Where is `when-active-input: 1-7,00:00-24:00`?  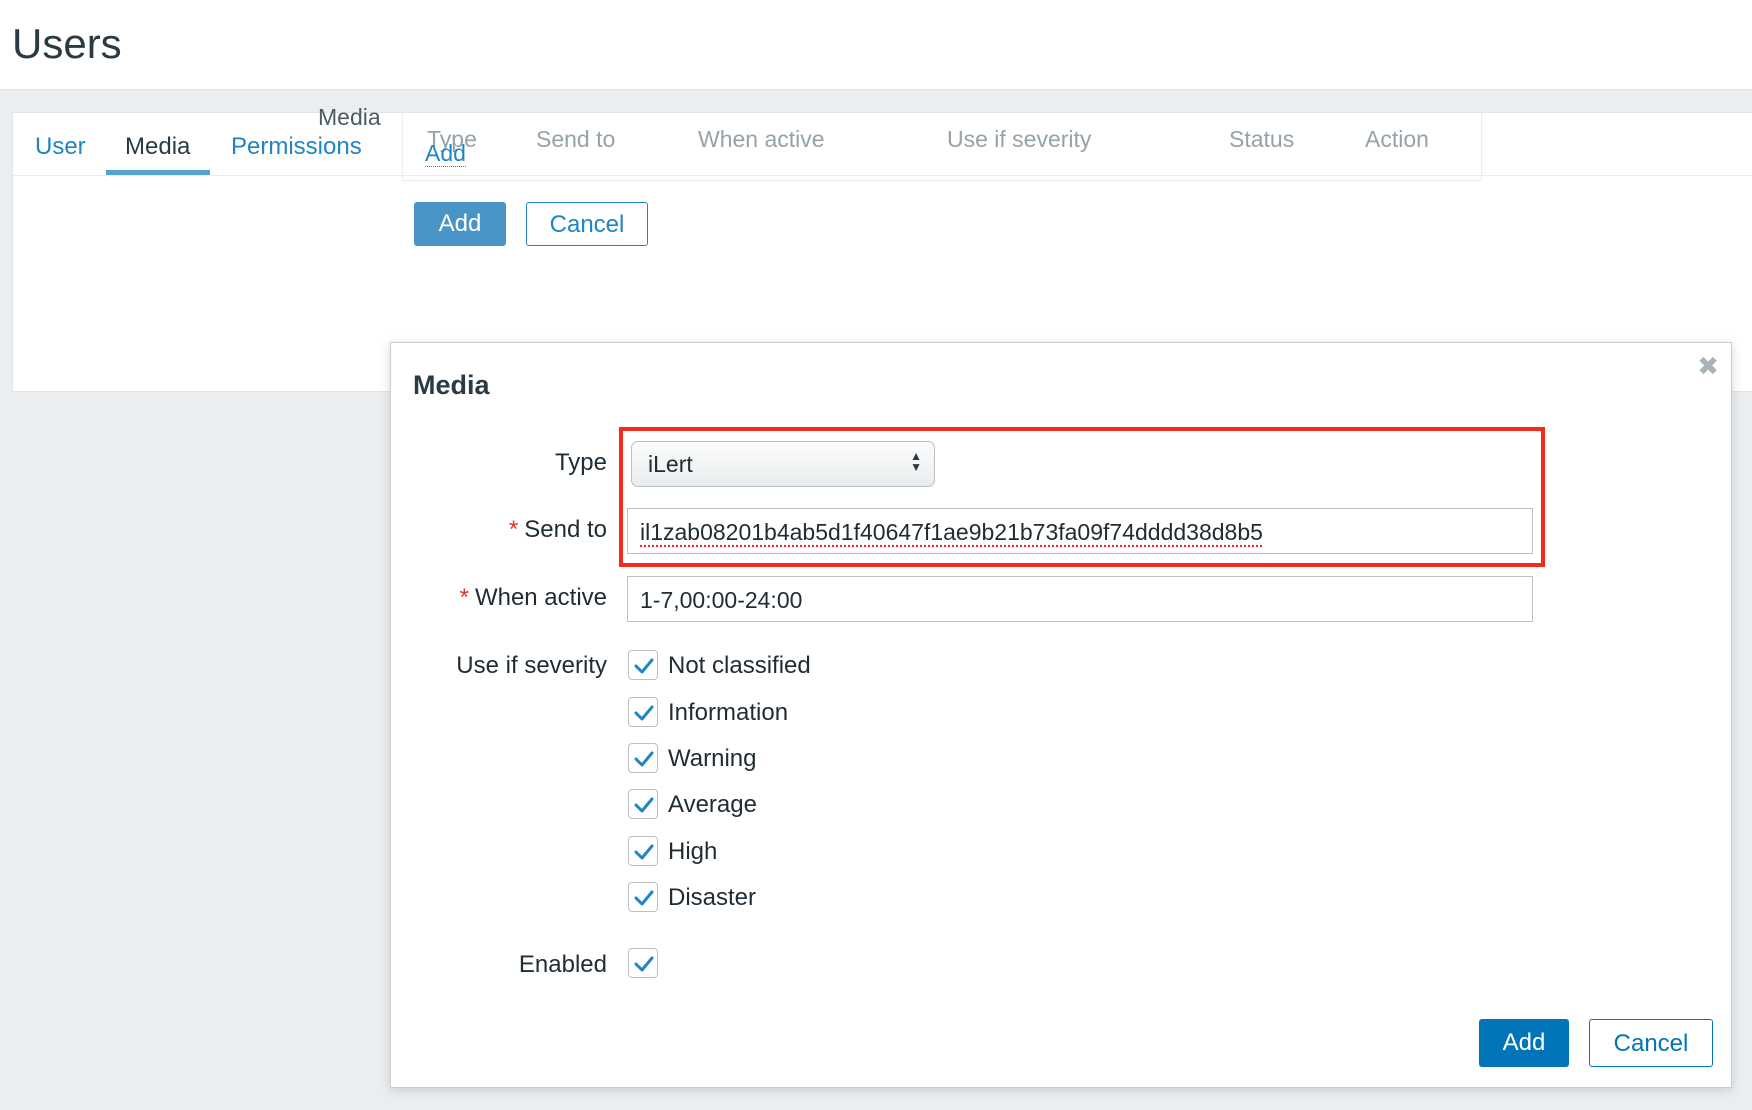 when-active-input: 1-7,00:00-24:00 is located at coordinates (1080, 599).